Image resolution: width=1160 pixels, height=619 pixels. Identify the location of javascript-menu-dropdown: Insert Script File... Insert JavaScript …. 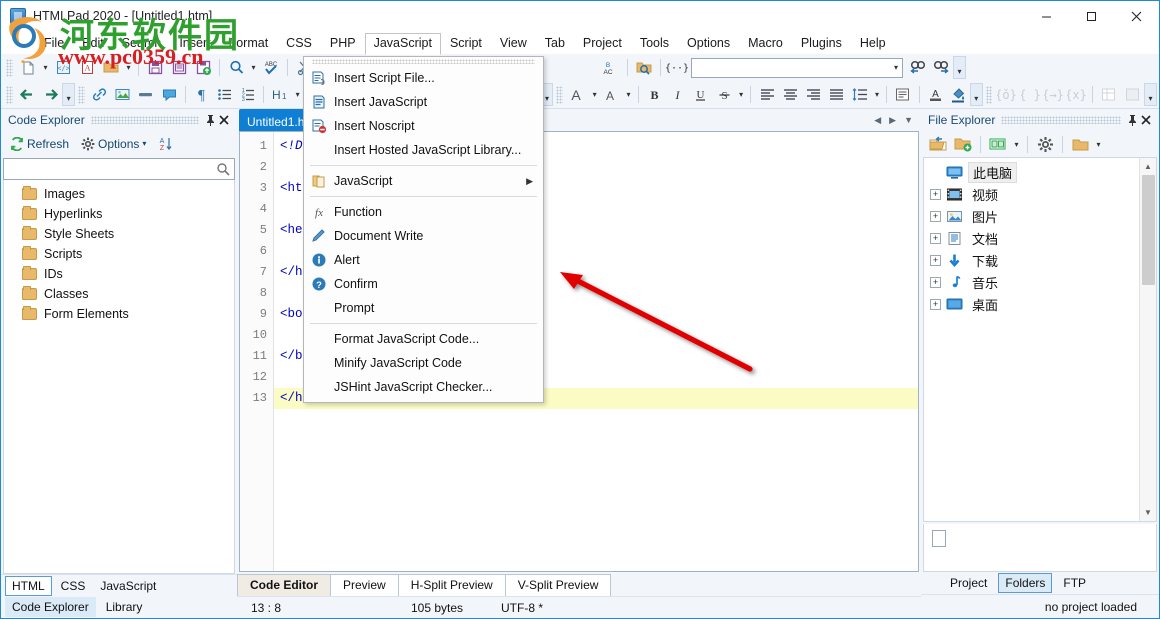
(423, 229).